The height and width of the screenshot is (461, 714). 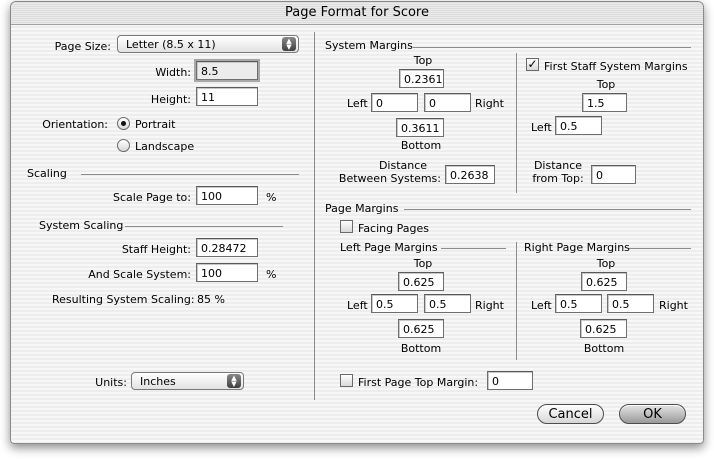 What do you see at coordinates (394, 102) in the screenshot?
I see `sys-left-field: 0` at bounding box center [394, 102].